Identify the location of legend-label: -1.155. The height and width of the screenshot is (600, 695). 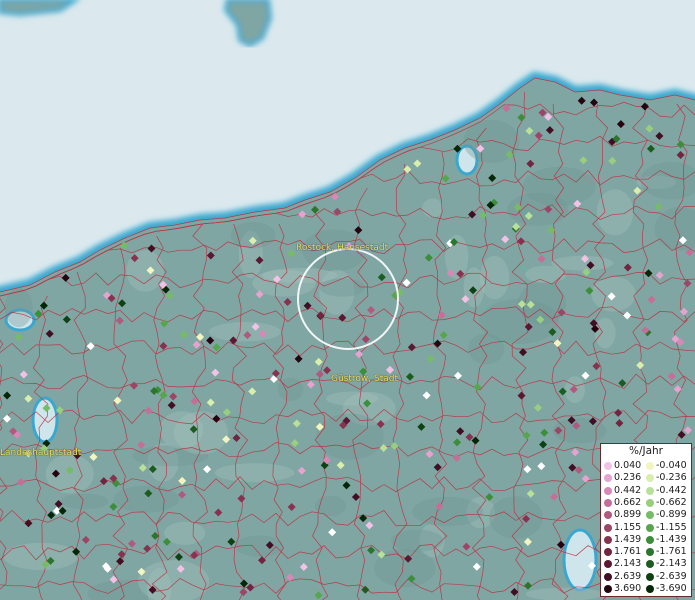
(671, 527).